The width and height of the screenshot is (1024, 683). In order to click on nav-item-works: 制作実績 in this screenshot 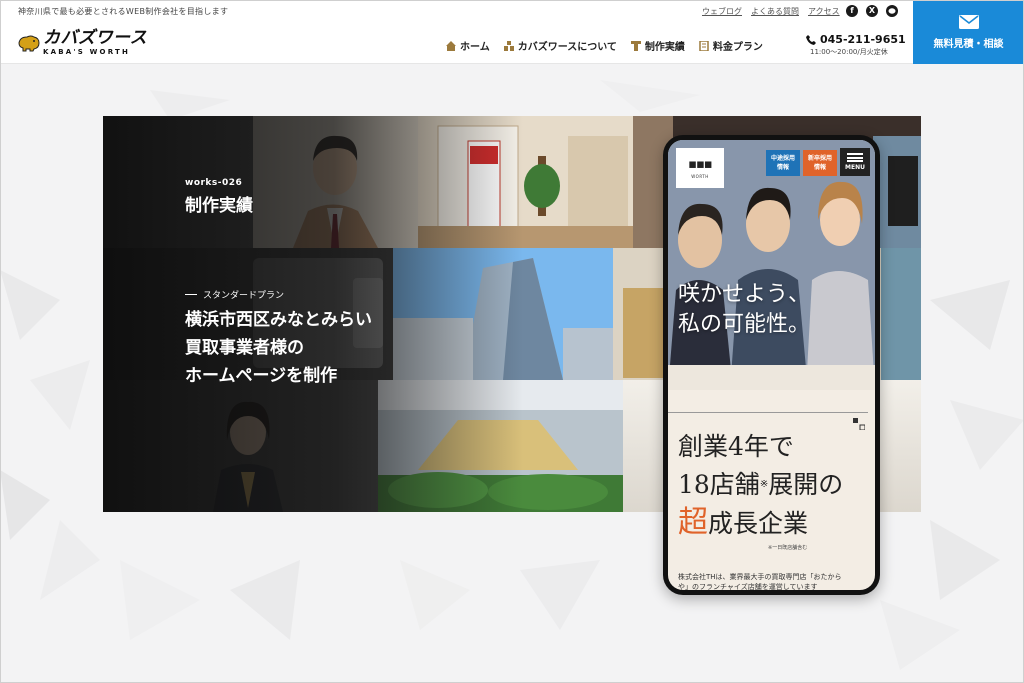, I will do `click(657, 45)`.